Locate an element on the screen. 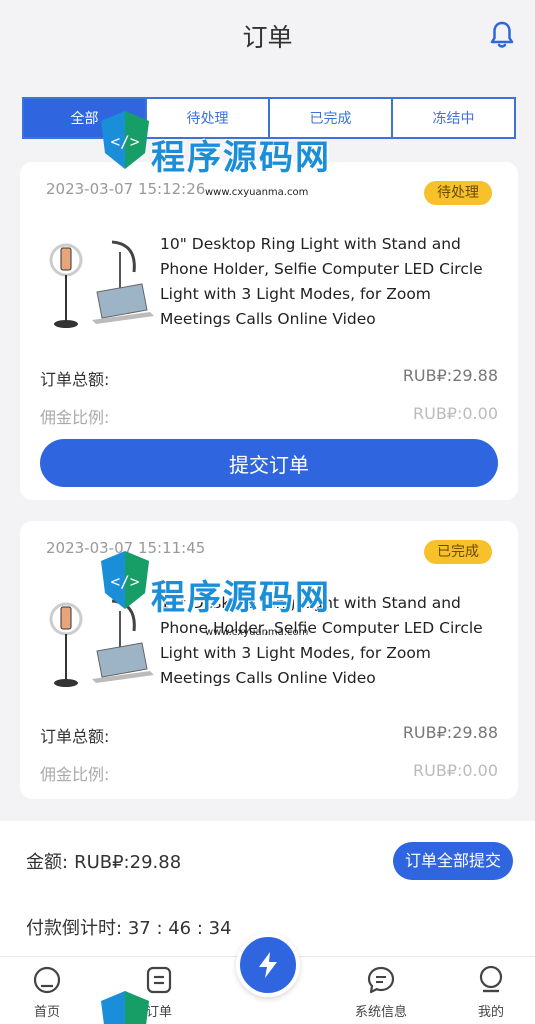 This screenshot has height=1024, width=535. tabbar-orders-label: 订单 is located at coordinates (158, 1012).